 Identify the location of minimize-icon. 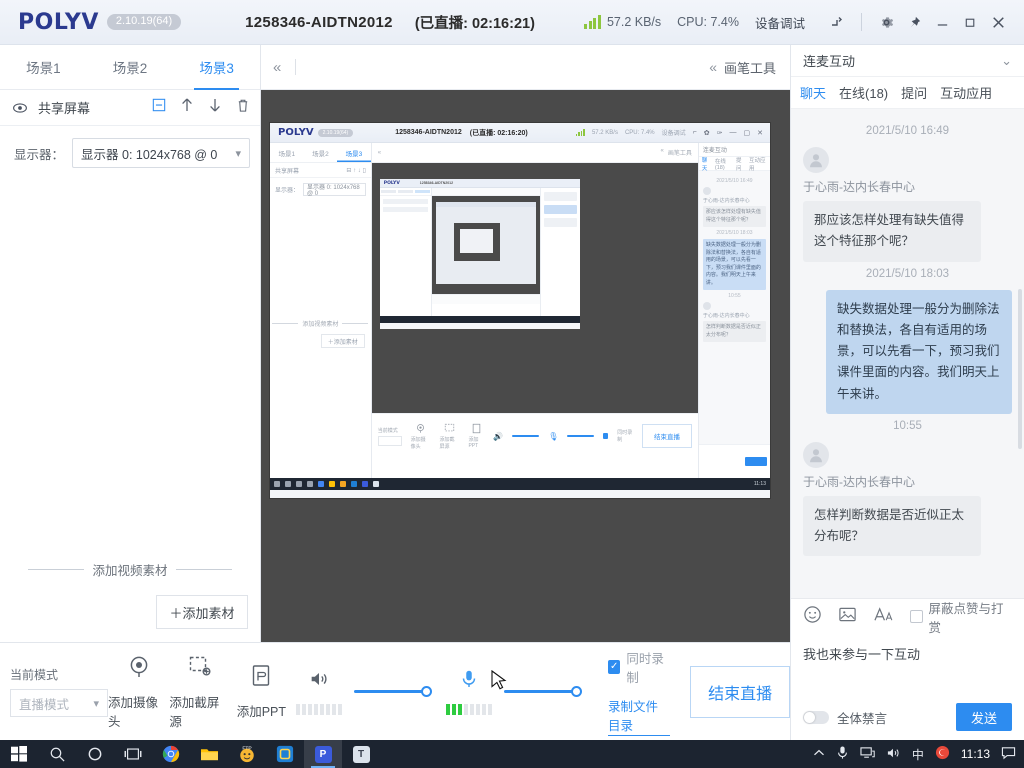
(942, 22).